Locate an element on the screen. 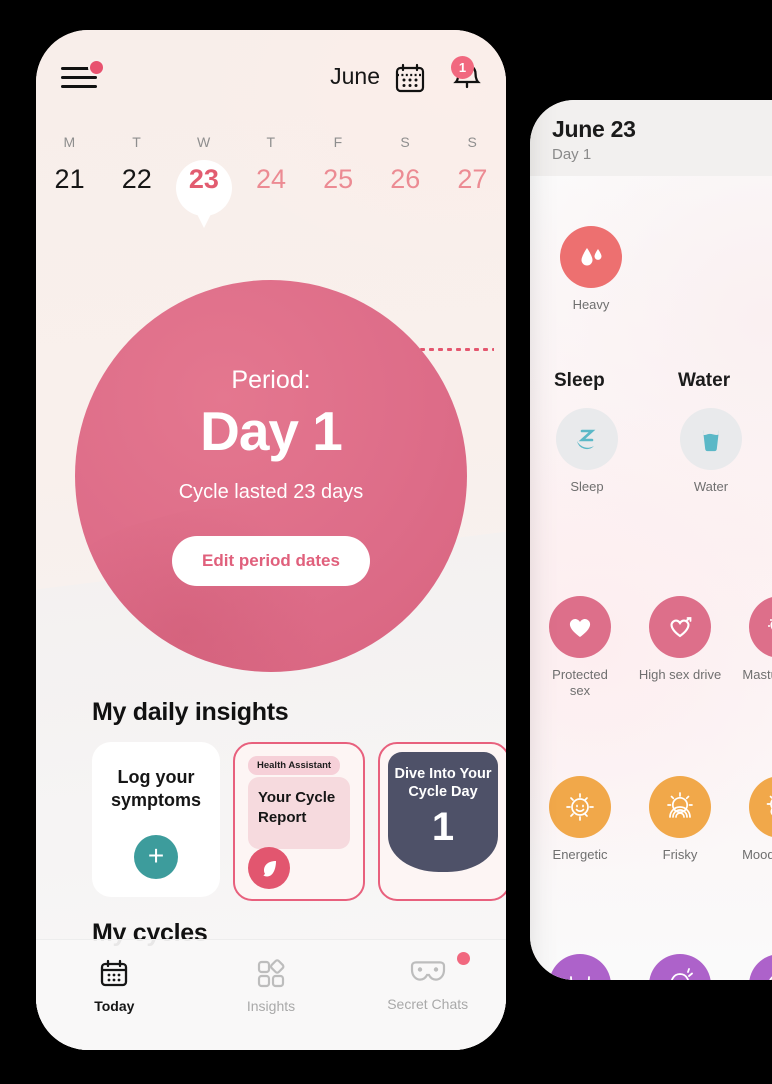 The image size is (772, 1084). sex-label-high-drive: High sex drive is located at coordinates (680, 674).